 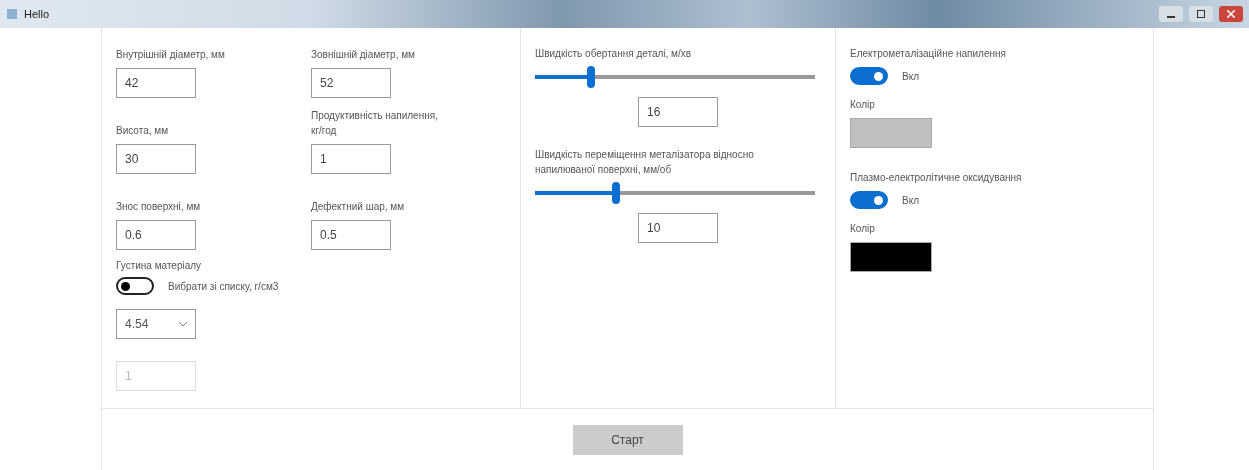 I want to click on close-button, so click(x=1231, y=14).